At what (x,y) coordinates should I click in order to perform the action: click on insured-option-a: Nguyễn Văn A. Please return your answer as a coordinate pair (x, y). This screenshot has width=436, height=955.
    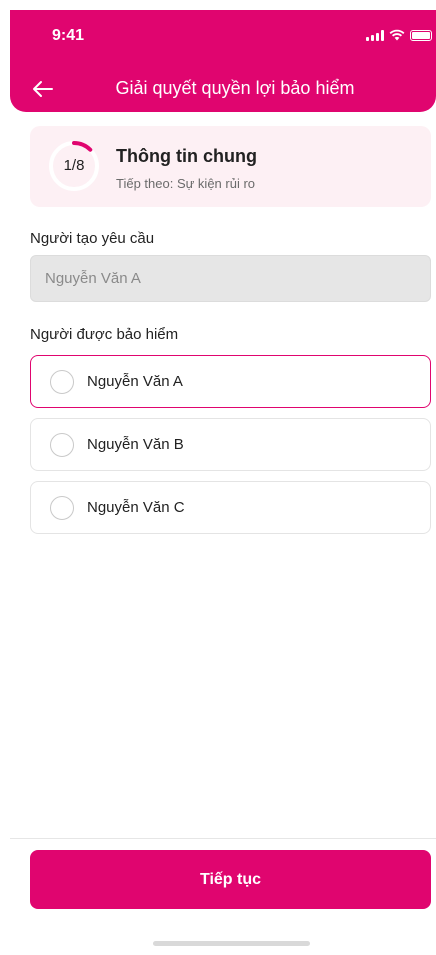
    Looking at the image, I should click on (230, 381).